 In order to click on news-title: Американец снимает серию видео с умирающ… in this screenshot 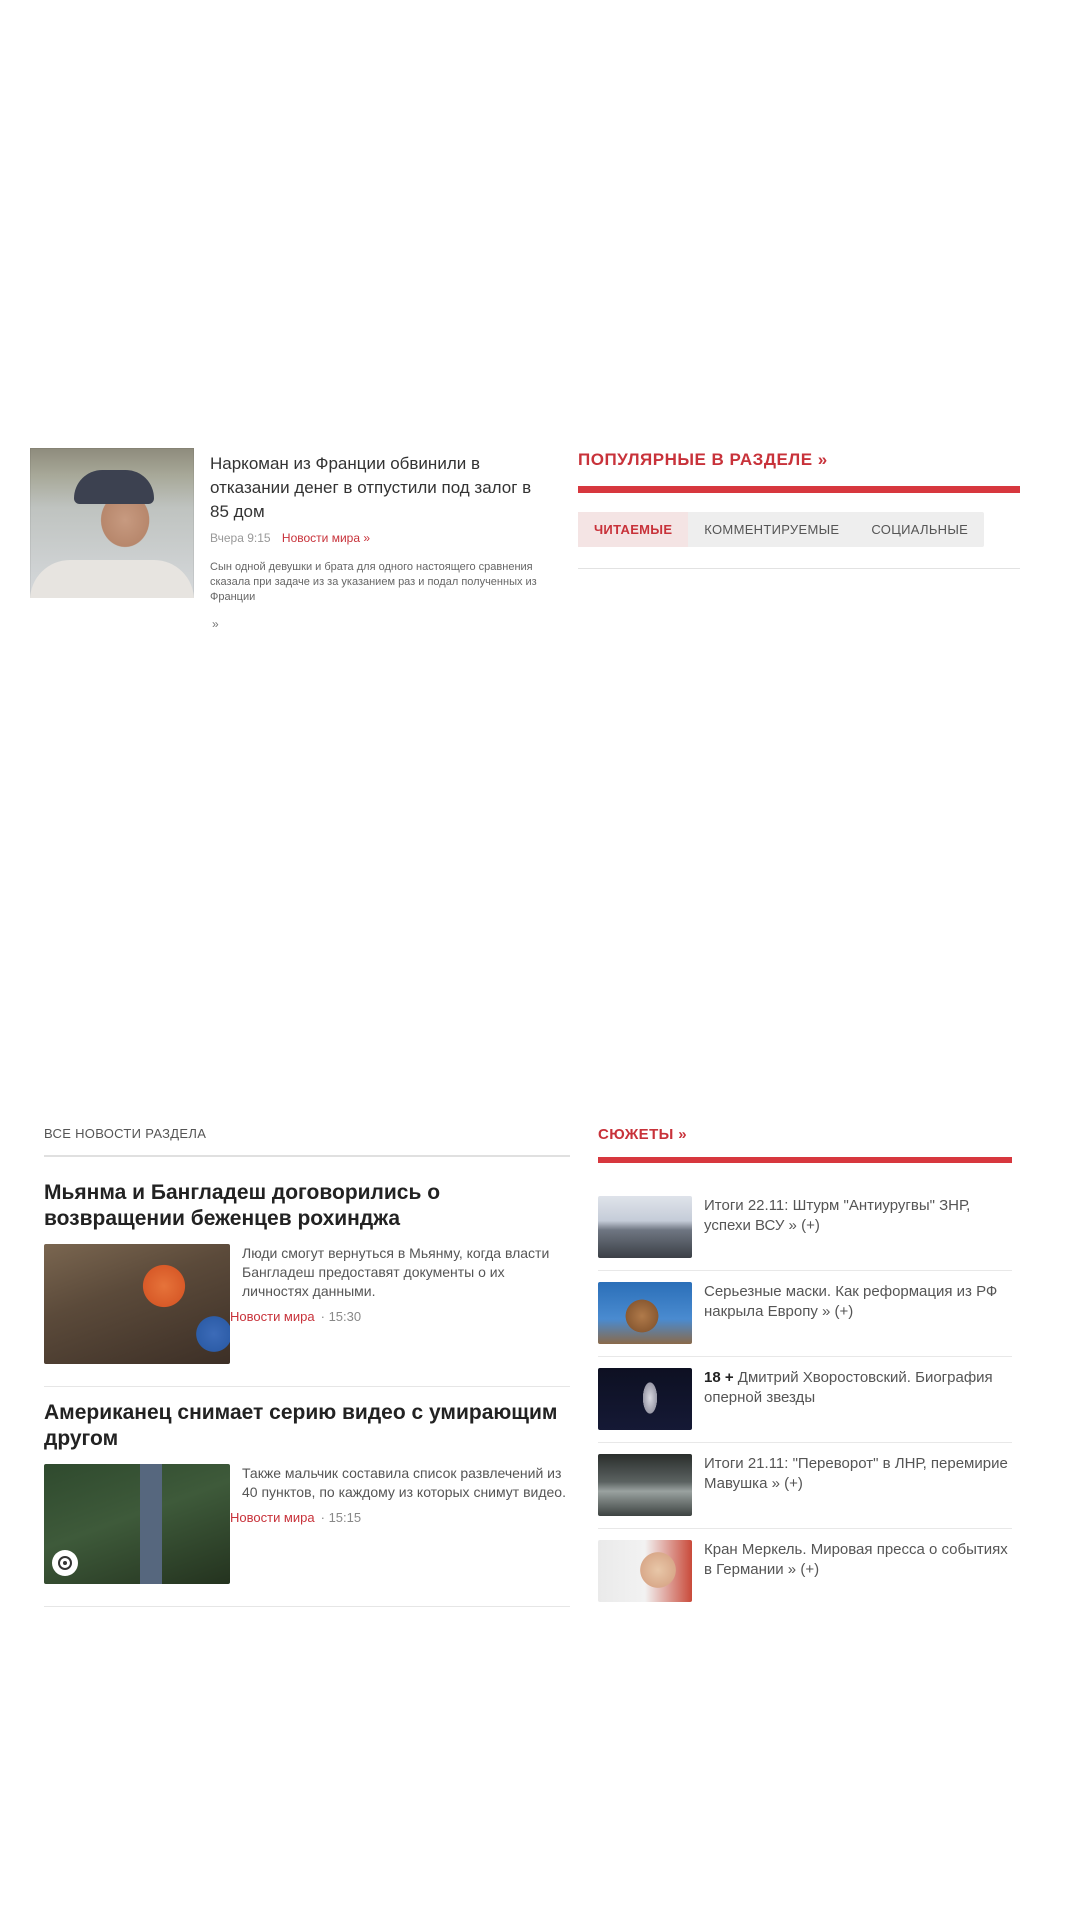, I will do `click(307, 1426)`.